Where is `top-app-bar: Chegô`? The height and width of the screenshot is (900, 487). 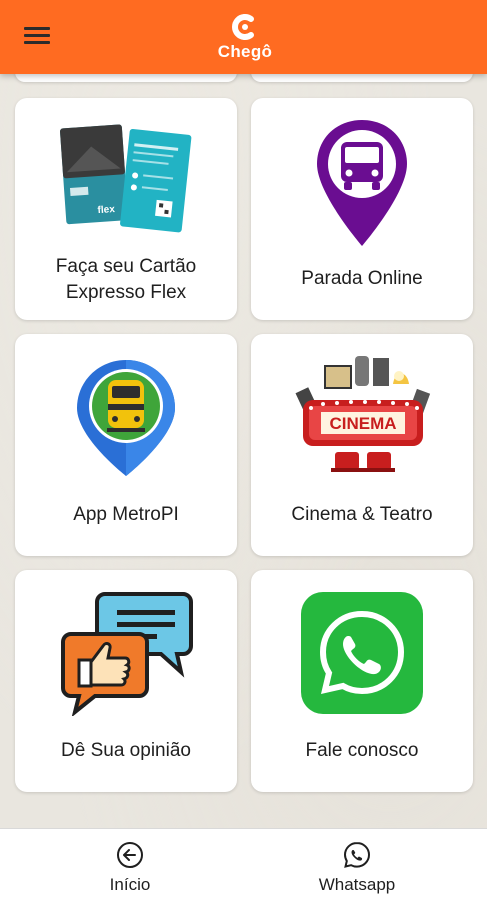 top-app-bar: Chegô is located at coordinates (243, 37).